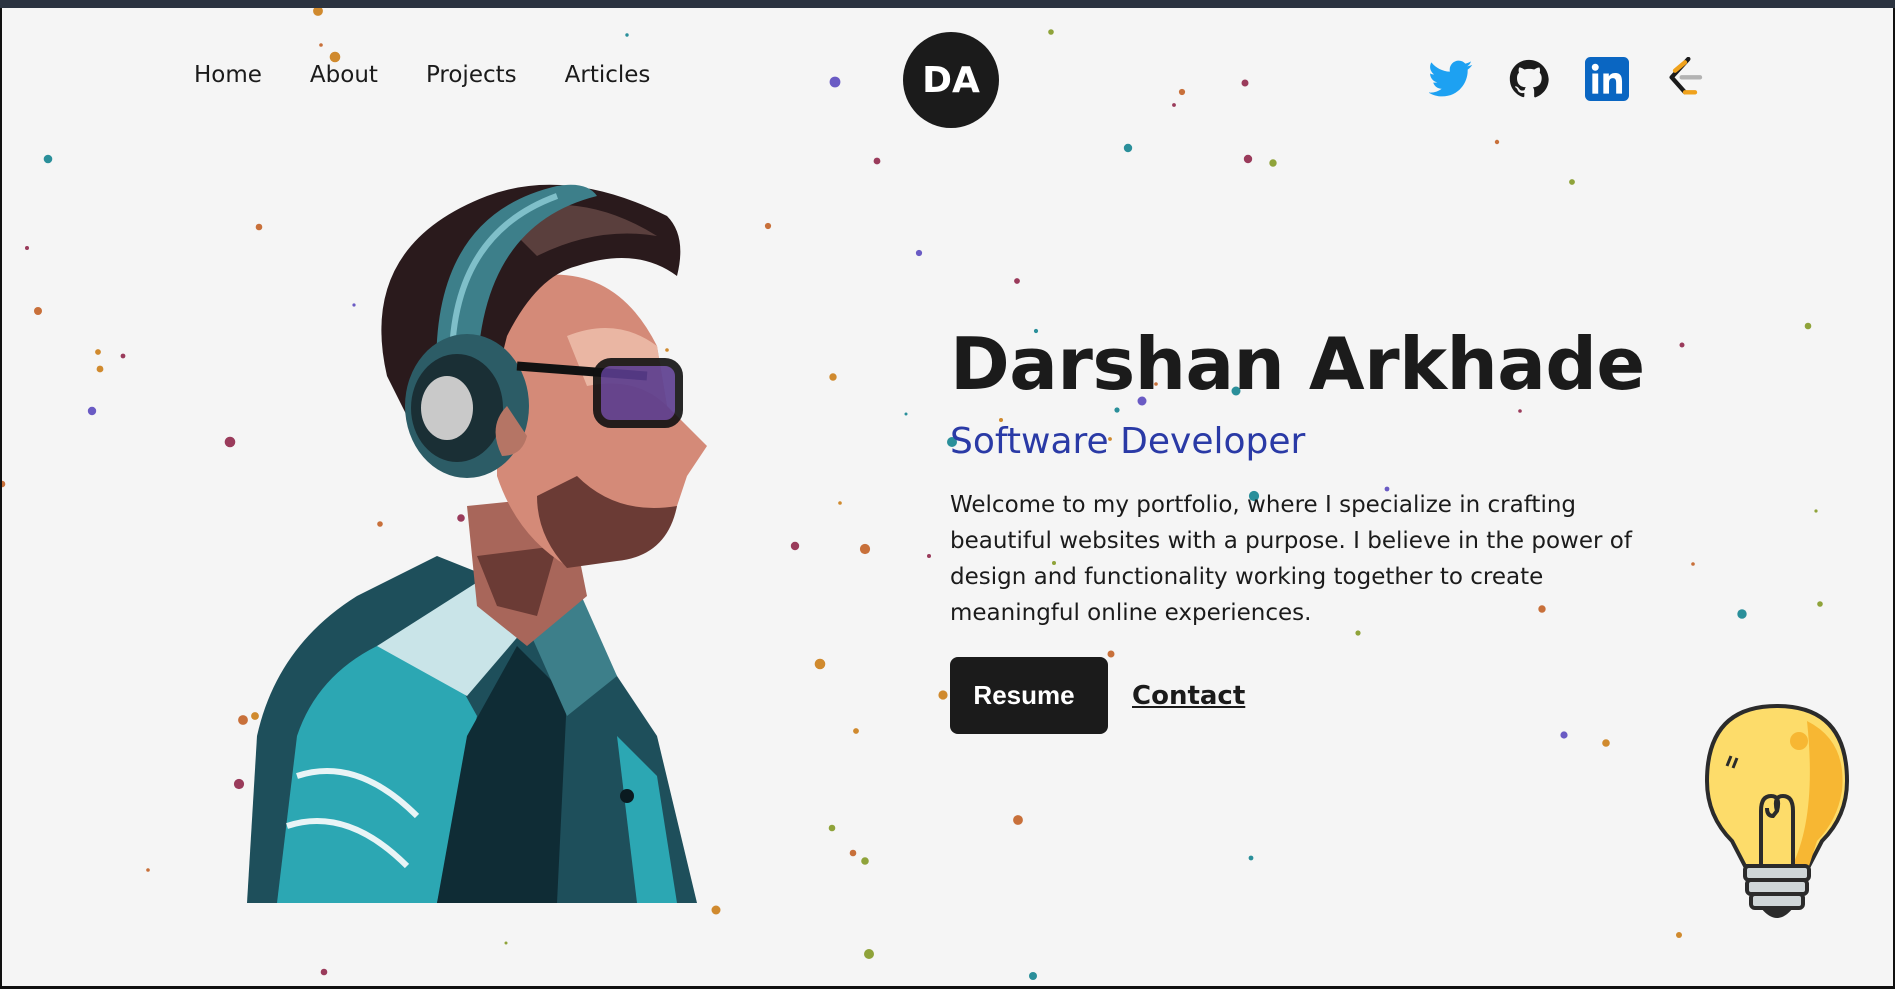 This screenshot has width=1895, height=989. What do you see at coordinates (1685, 79) in the screenshot?
I see `leetcode-icon` at bounding box center [1685, 79].